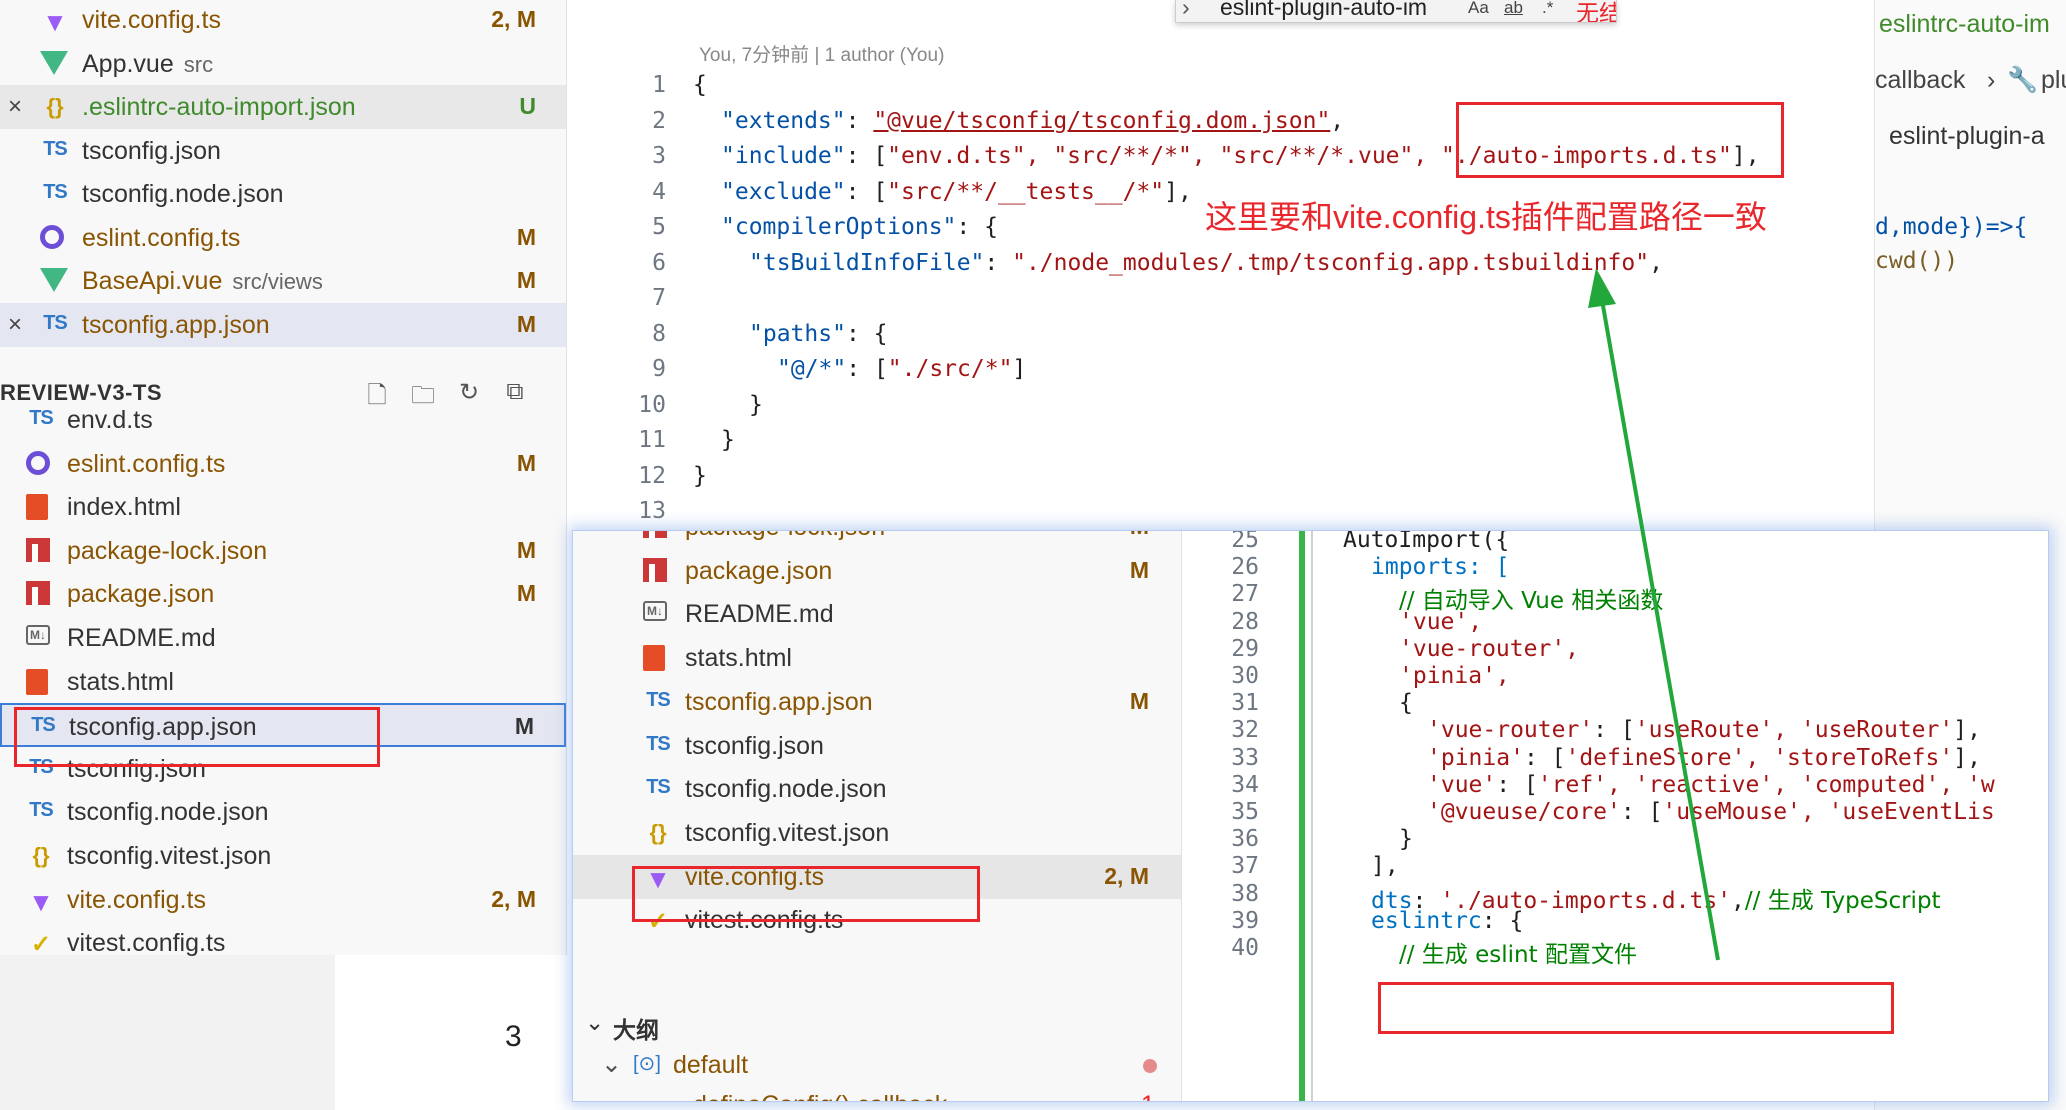 The width and height of the screenshot is (2066, 1110). What do you see at coordinates (1478, 9) in the screenshot?
I see `match-case-button: Aa` at bounding box center [1478, 9].